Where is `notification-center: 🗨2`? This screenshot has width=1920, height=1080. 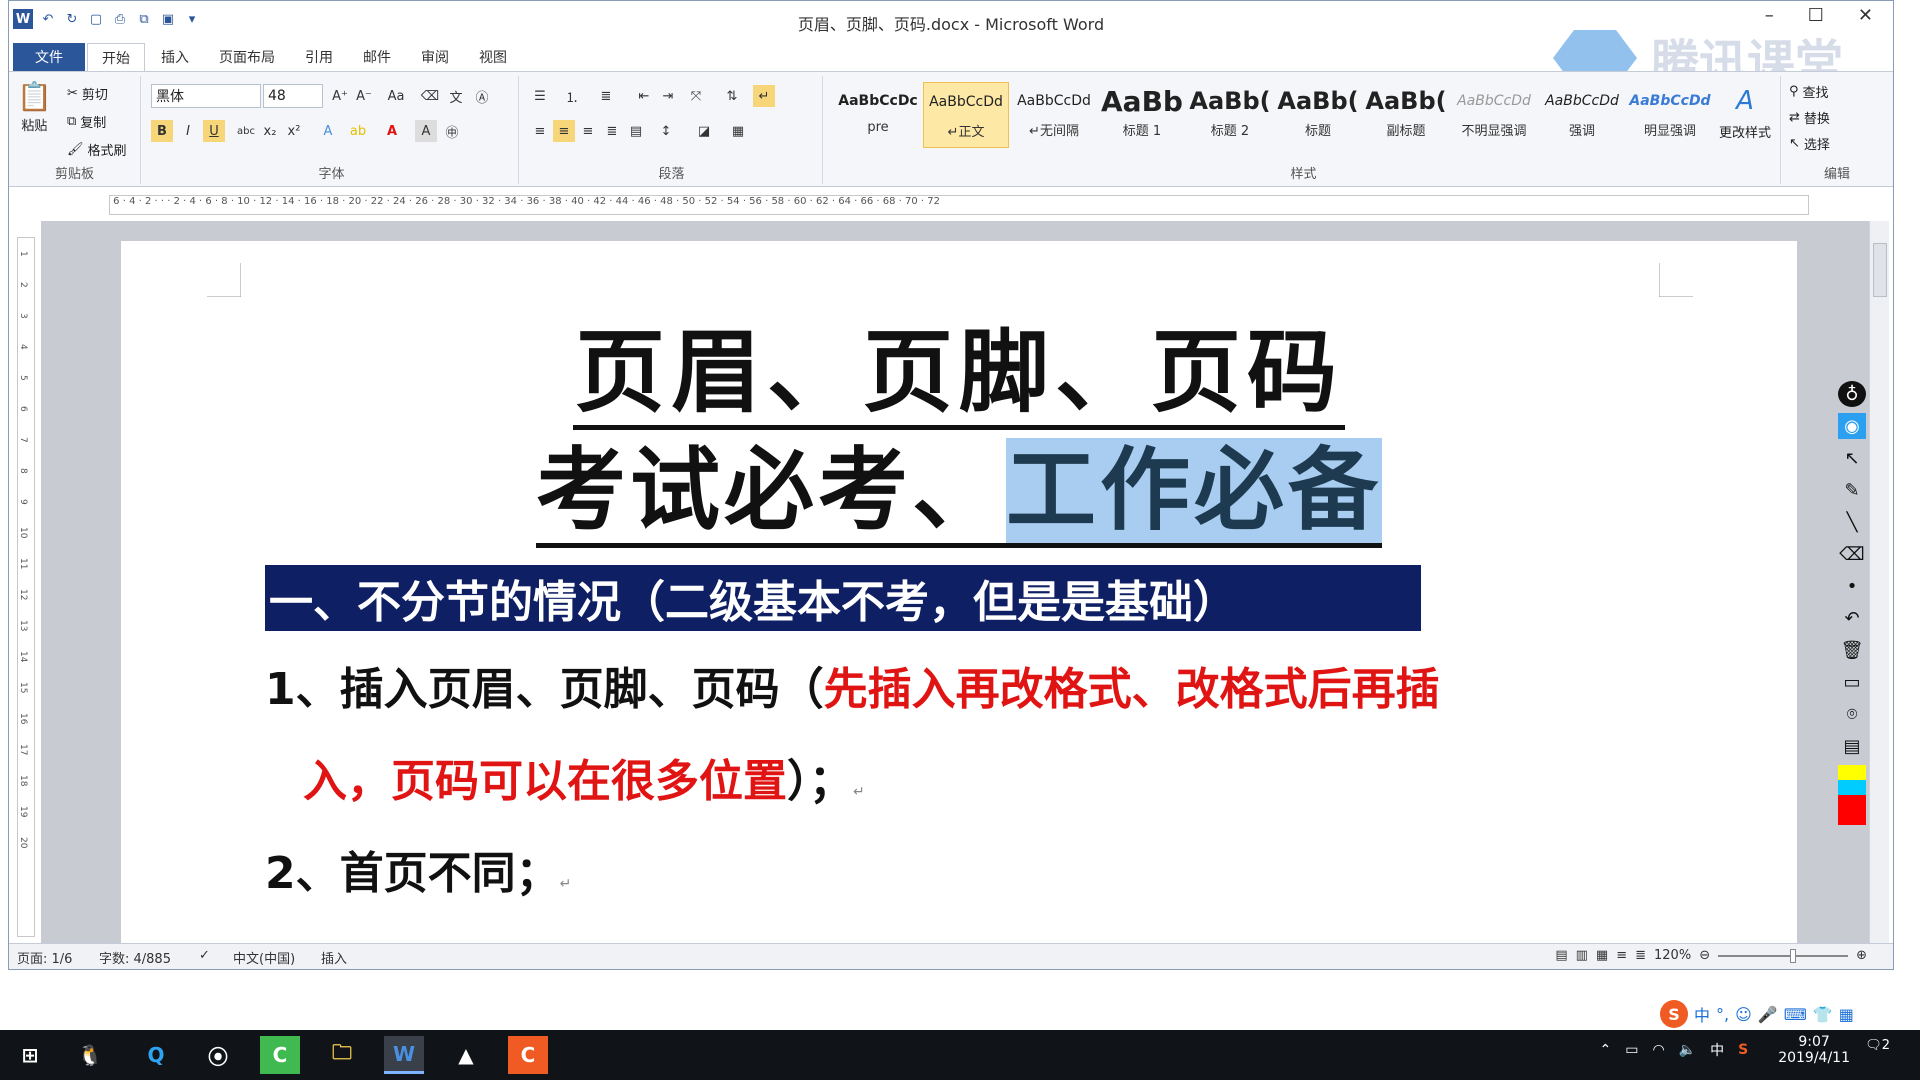 notification-center: 🗨2 is located at coordinates (1877, 1045).